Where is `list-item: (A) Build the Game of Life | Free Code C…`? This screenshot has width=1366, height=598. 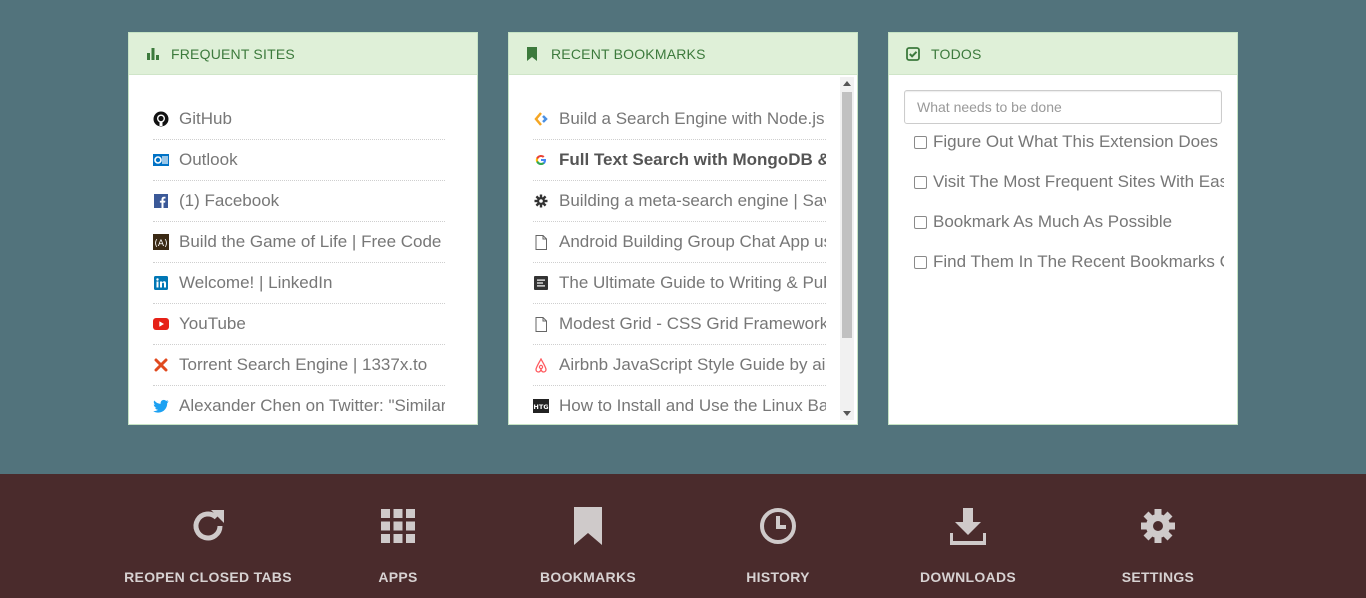
list-item: (A) Build the Game of Life | Free Code C… is located at coordinates (299, 242).